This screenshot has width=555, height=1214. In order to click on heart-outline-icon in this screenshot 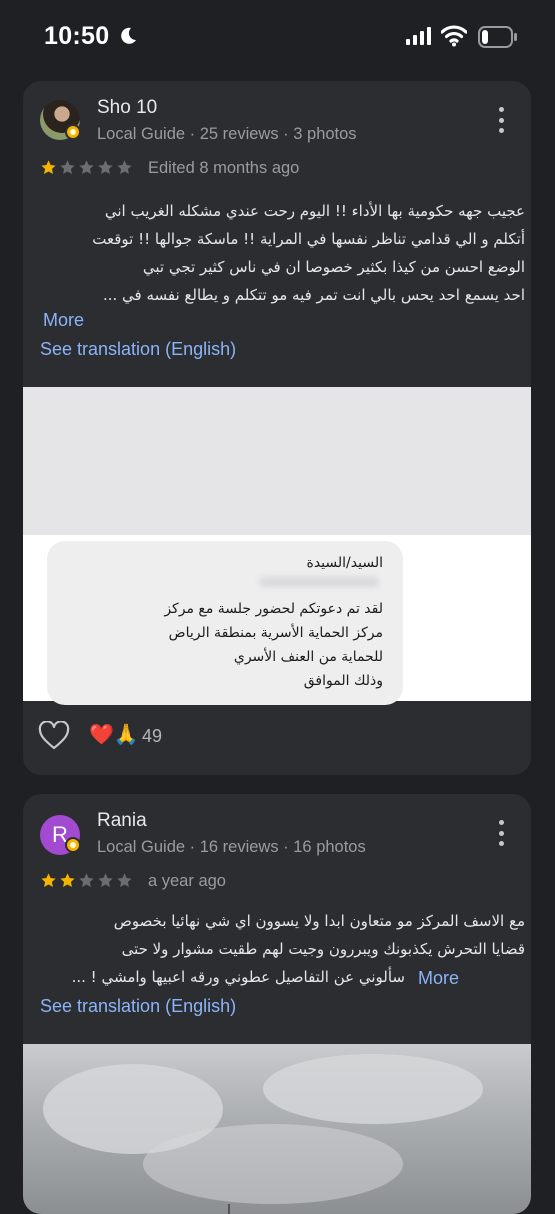, I will do `click(54, 736)`.